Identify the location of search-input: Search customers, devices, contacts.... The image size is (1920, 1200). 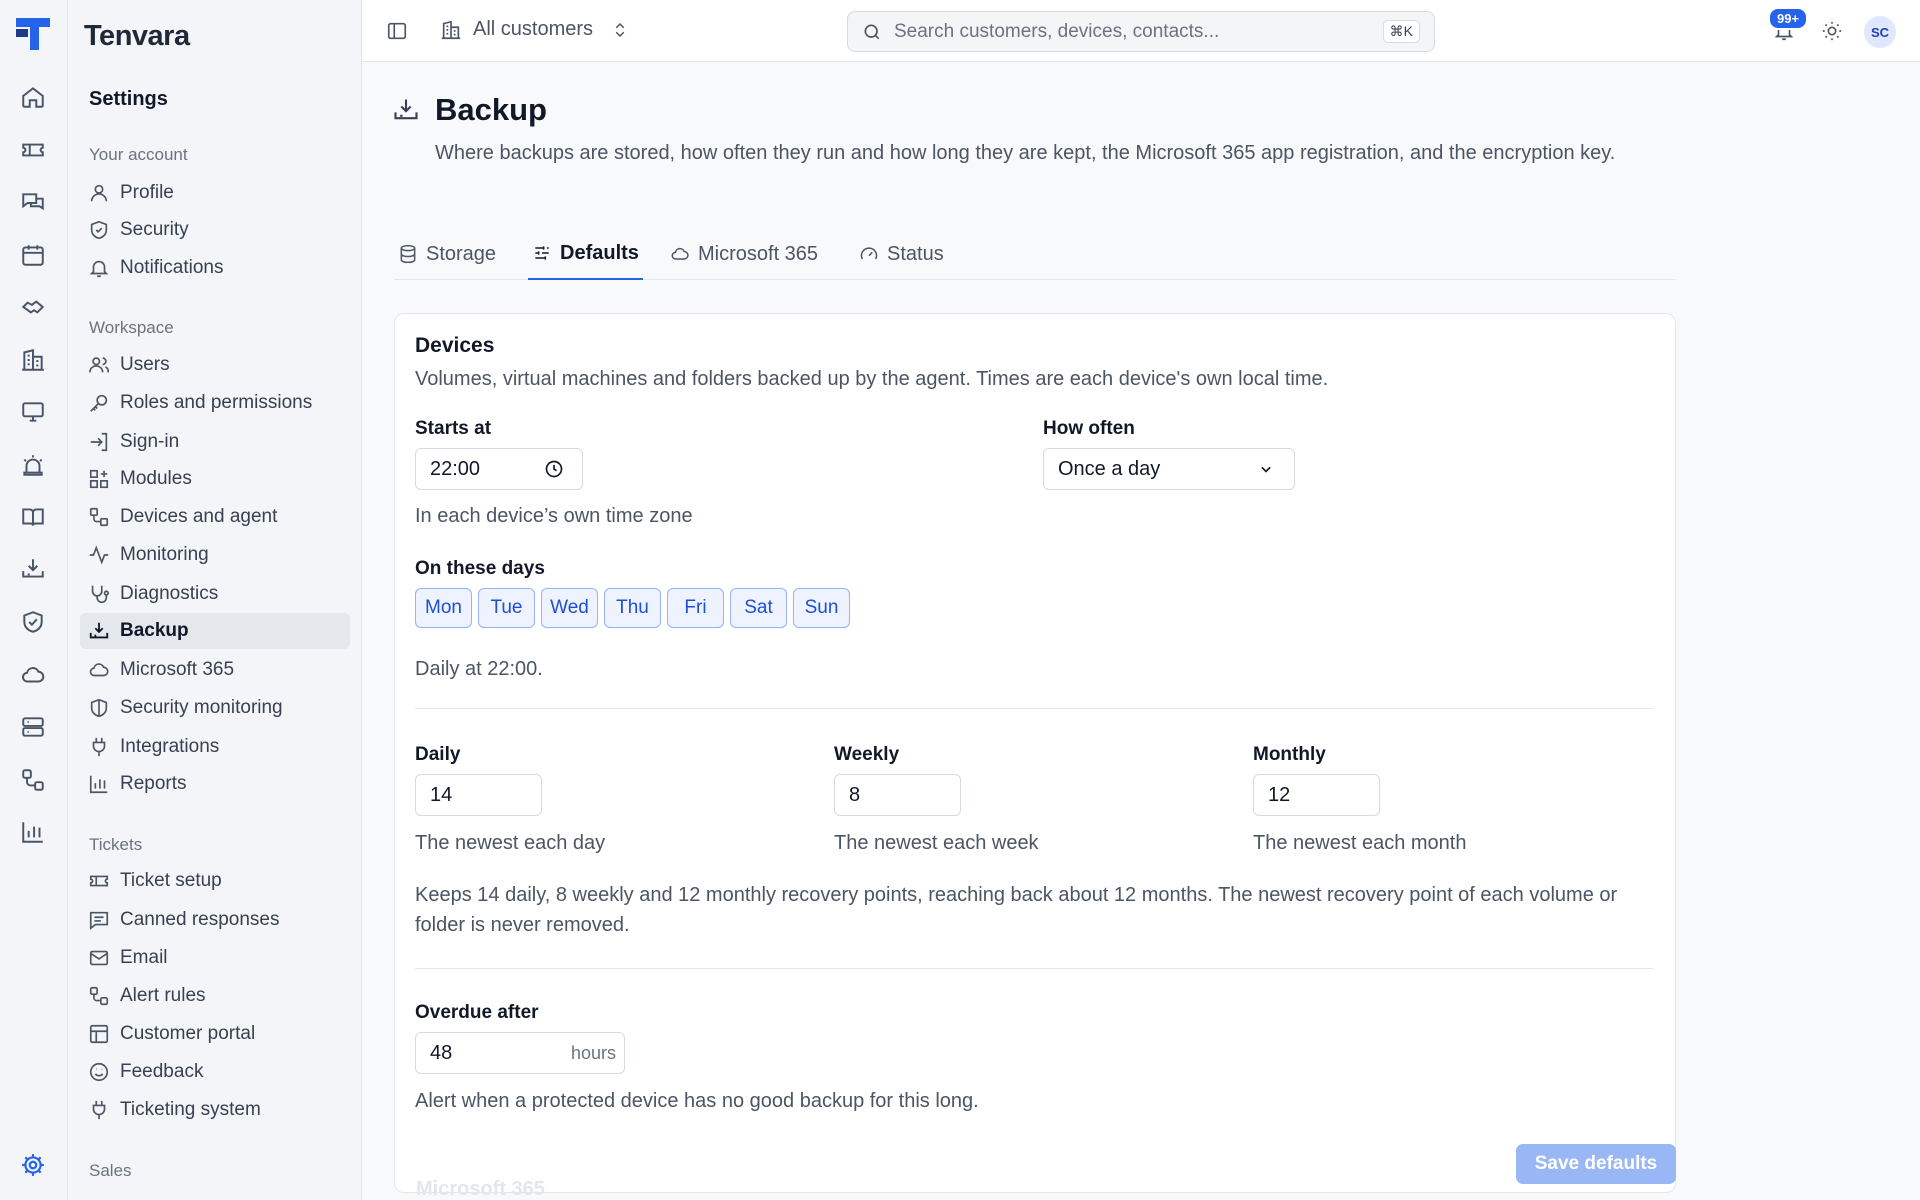
(1138, 32).